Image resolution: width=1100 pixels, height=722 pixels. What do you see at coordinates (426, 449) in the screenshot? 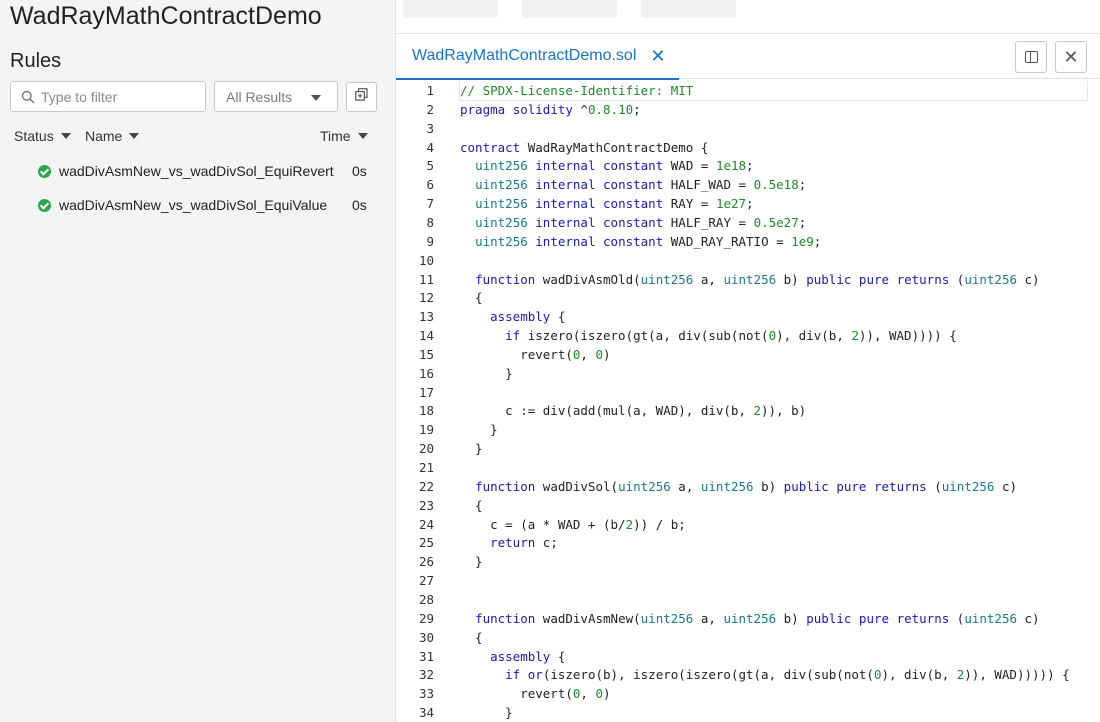
I see `line-number: 20` at bounding box center [426, 449].